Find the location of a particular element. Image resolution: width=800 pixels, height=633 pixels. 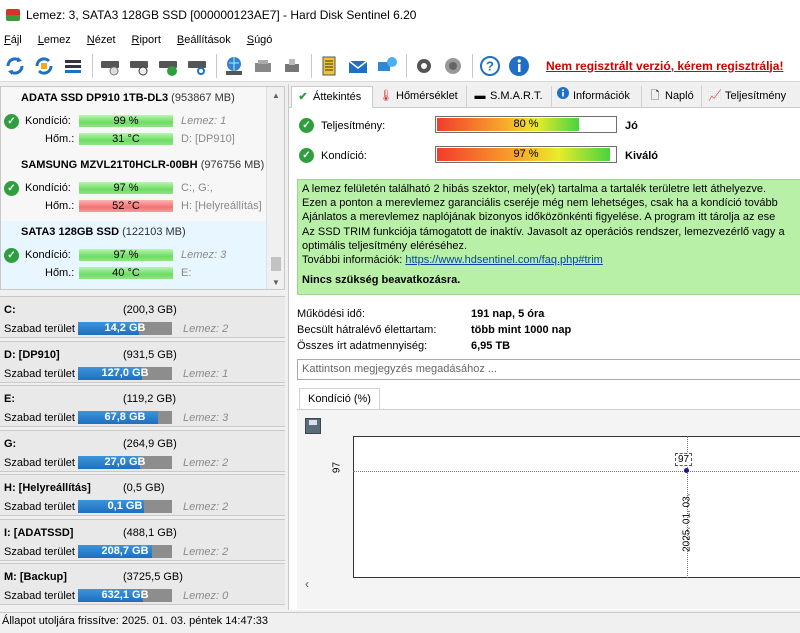

free-space-value: 127,0 GB is located at coordinates (125, 372).